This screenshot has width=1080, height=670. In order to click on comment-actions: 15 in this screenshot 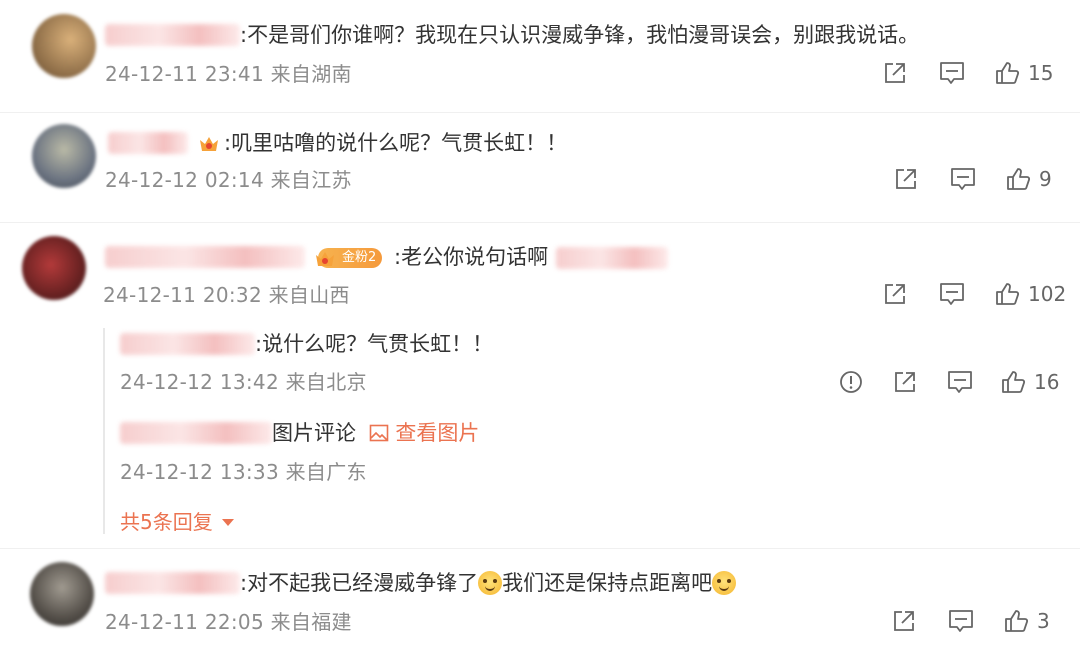, I will do `click(967, 73)`.